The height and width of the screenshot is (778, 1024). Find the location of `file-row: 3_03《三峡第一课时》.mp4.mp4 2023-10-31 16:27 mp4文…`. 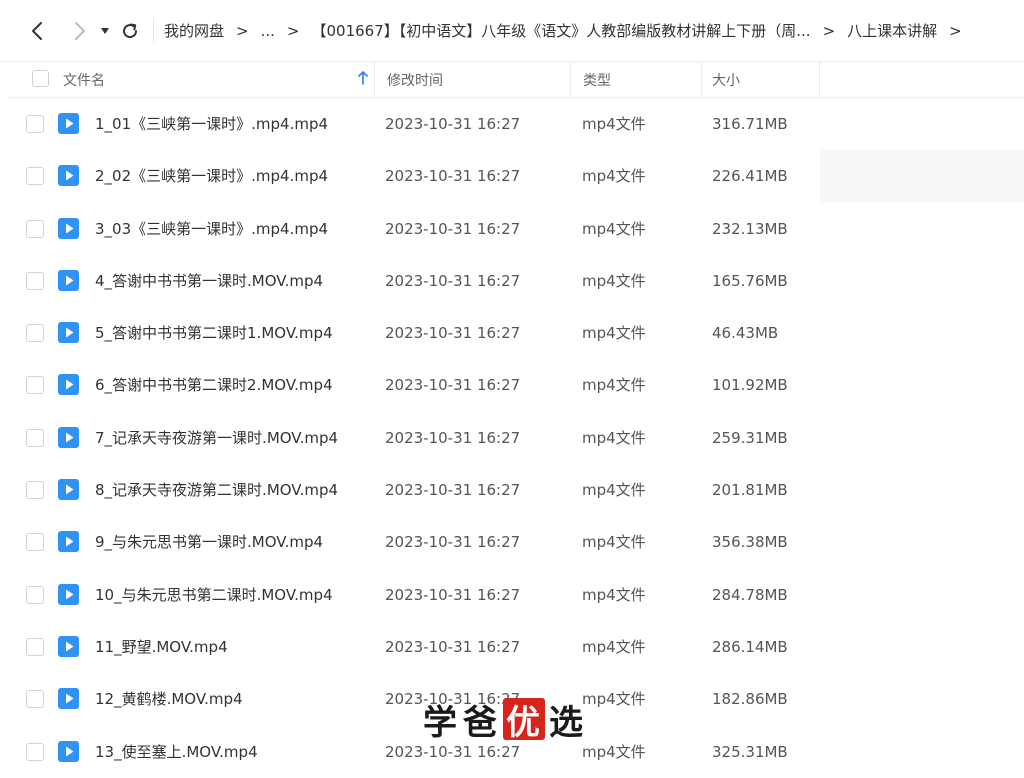

file-row: 3_03《三峡第一课时》.mp4.mp4 2023-10-31 16:27 mp4文… is located at coordinates (516, 229).